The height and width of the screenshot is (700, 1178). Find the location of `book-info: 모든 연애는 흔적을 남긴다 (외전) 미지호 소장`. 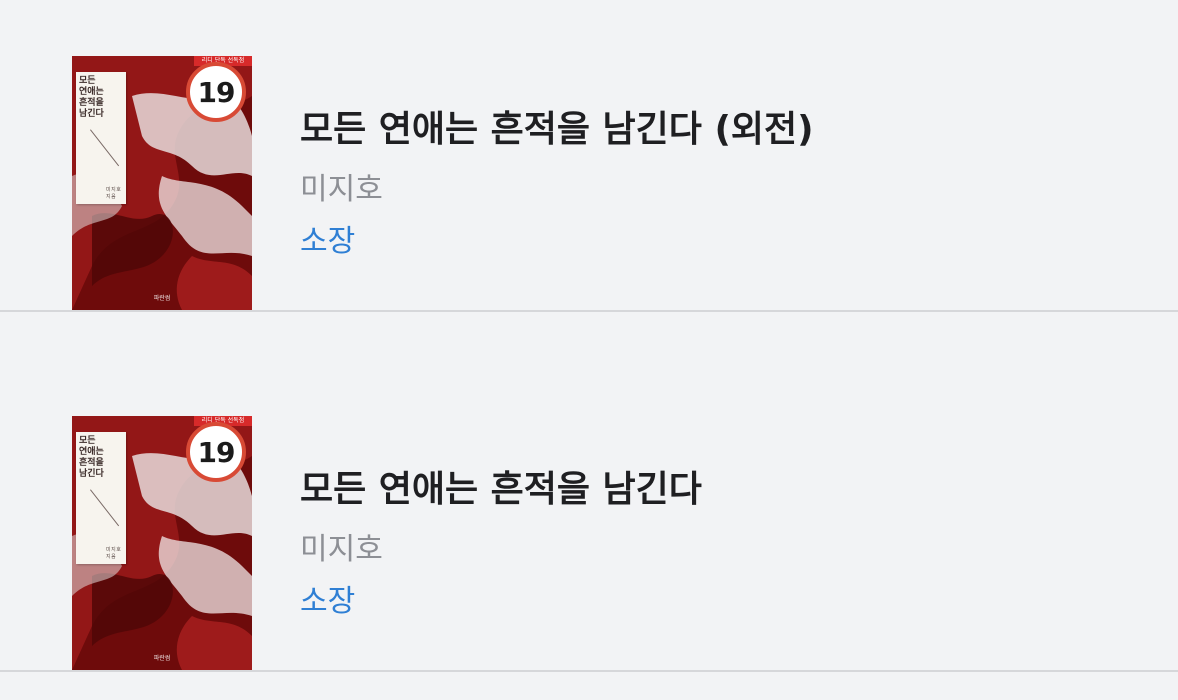

book-info: 모든 연애는 흔적을 남긴다 (외전) 미지호 소장 is located at coordinates (557, 184).